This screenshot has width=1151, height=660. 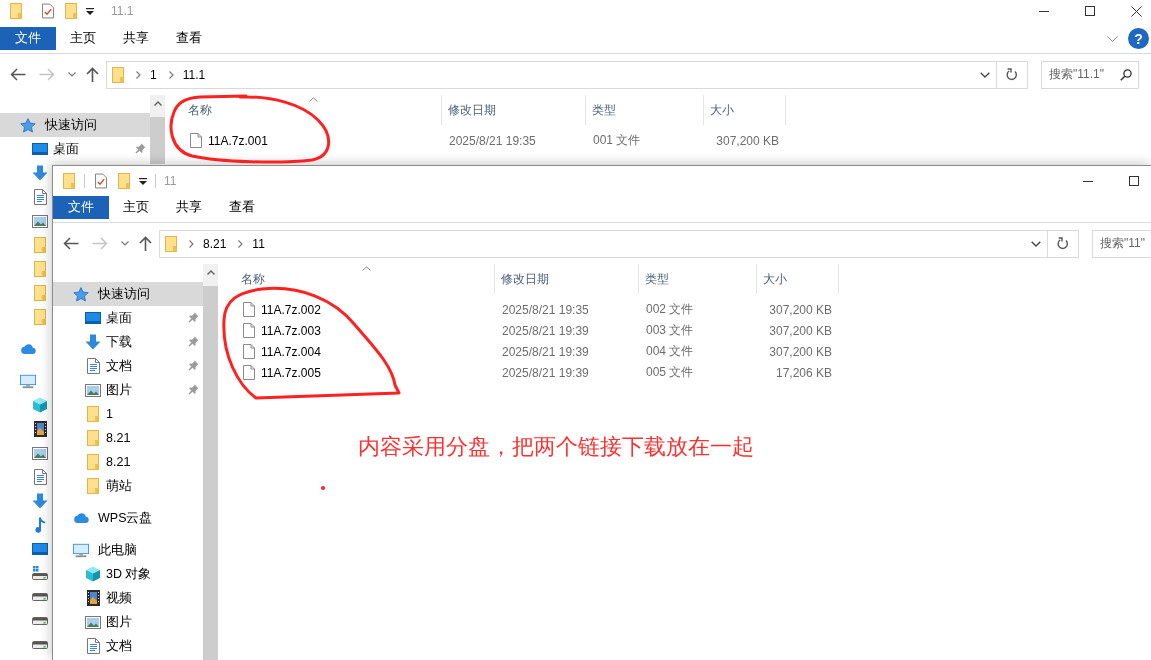 What do you see at coordinates (153, 74) in the screenshot?
I see `breadcrumb-item: 1` at bounding box center [153, 74].